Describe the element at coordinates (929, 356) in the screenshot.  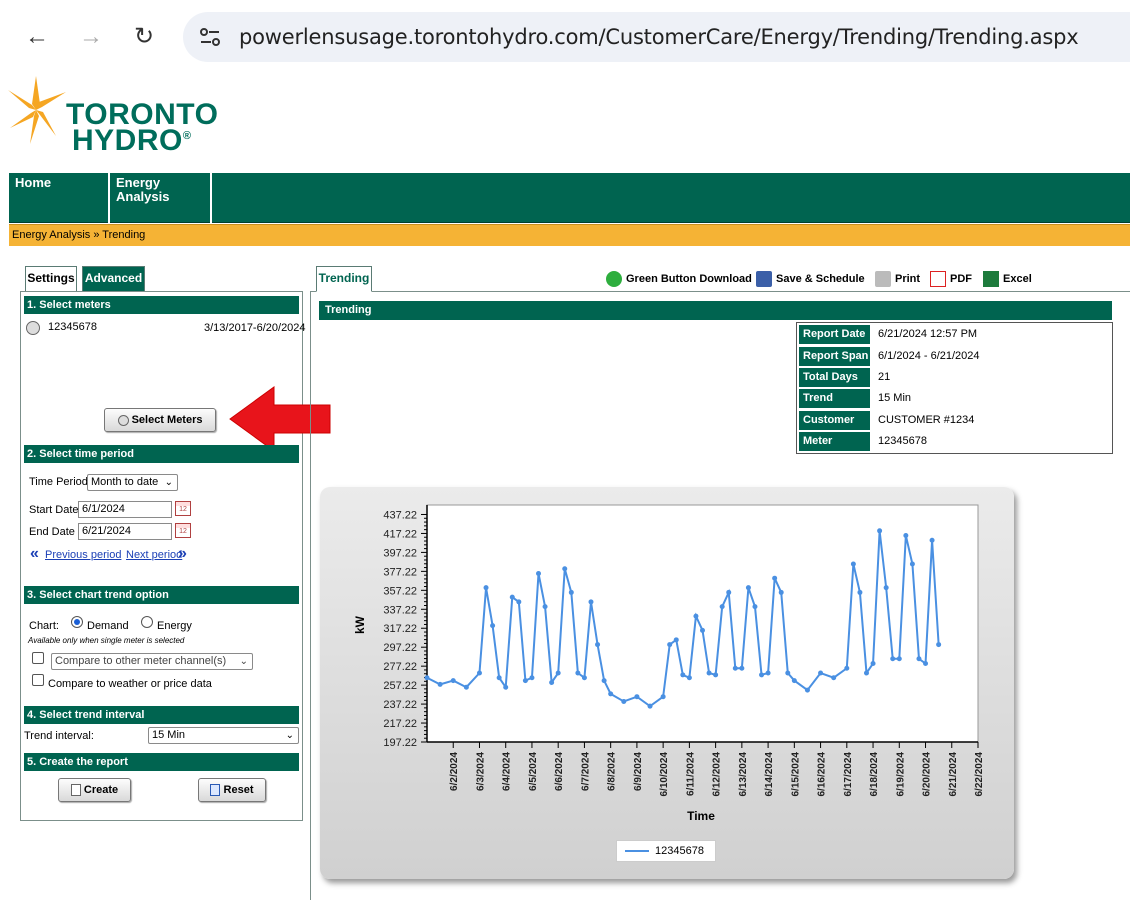
I see `report-span-value: 6/1/2024 - 6/21/2024` at that location.